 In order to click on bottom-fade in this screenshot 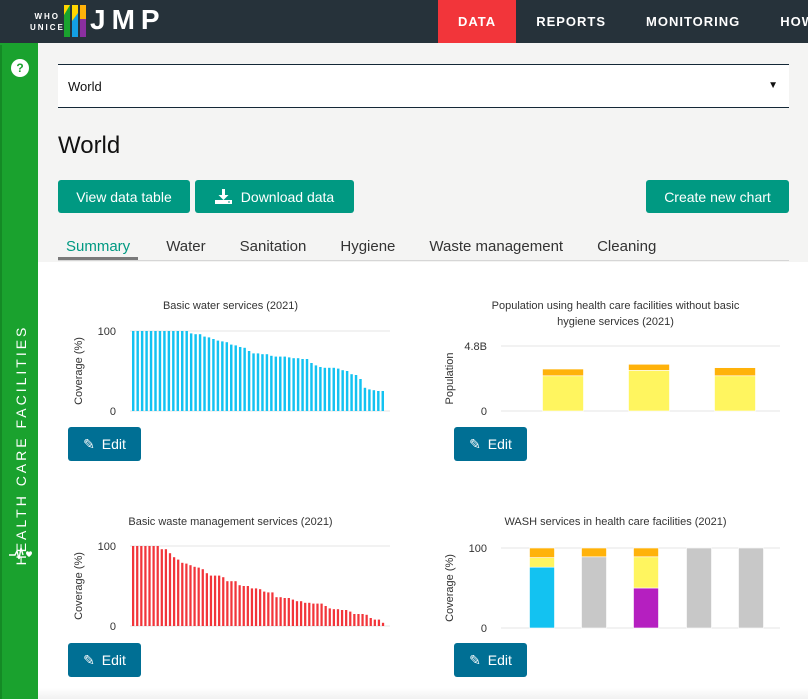, I will do `click(423, 693)`.